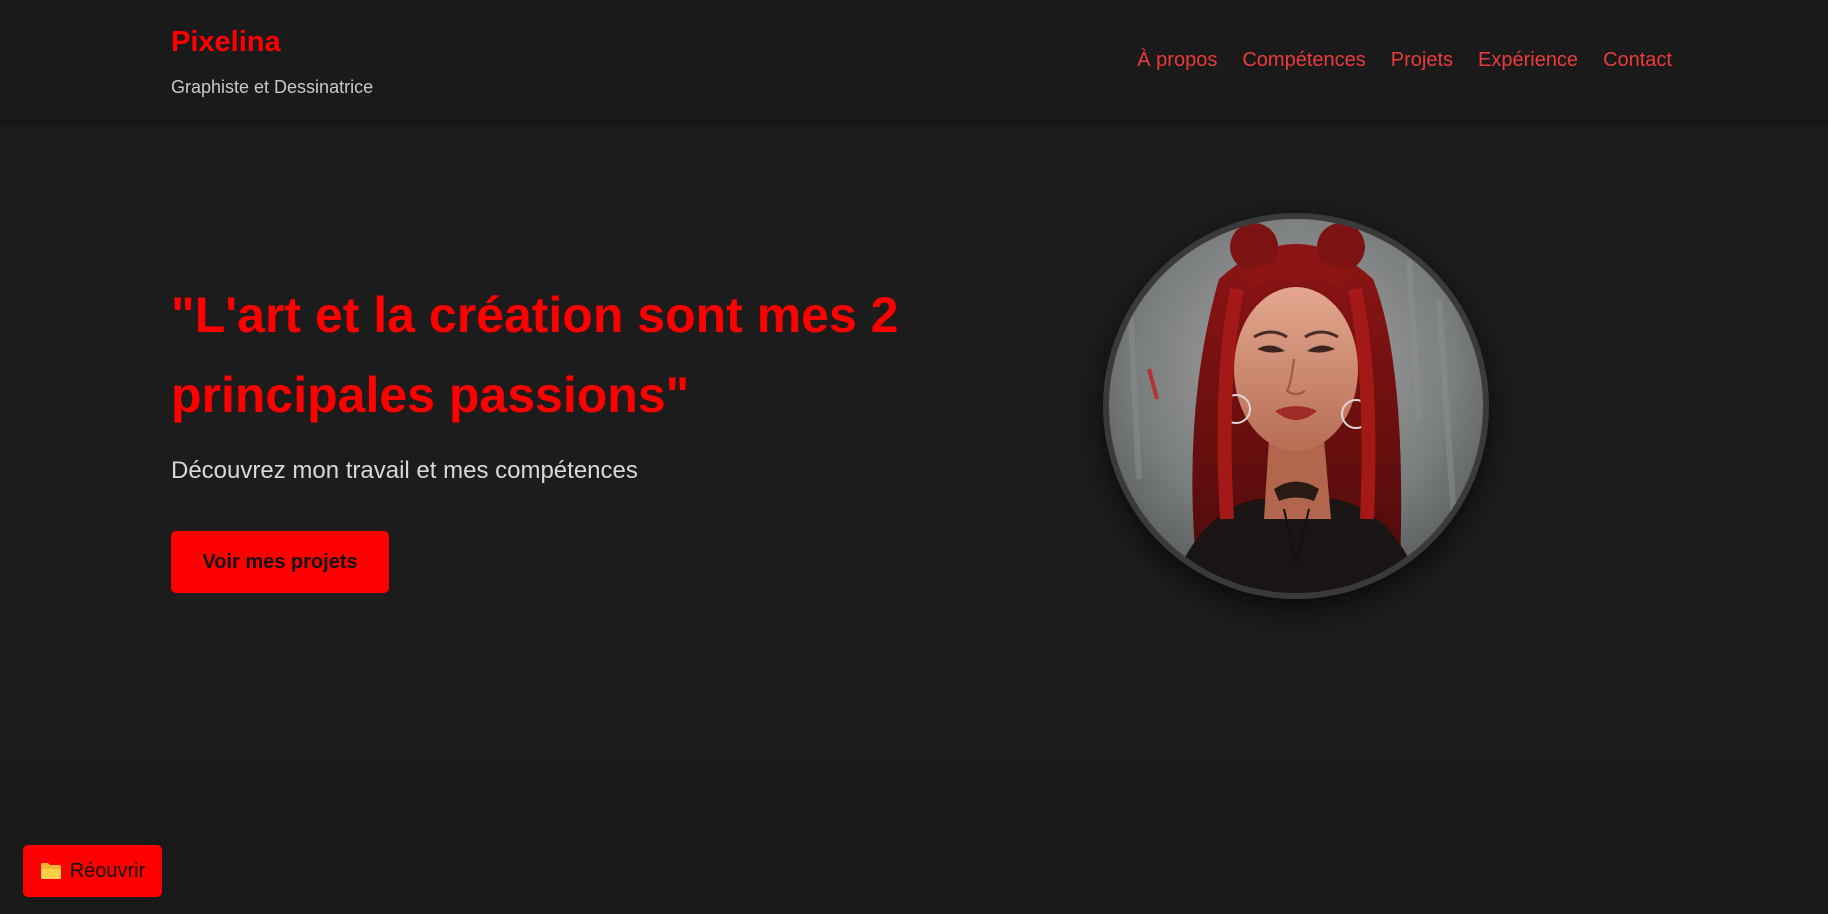  Describe the element at coordinates (272, 87) in the screenshot. I see `site-tagline: Graphiste et Dessinatrice` at that location.